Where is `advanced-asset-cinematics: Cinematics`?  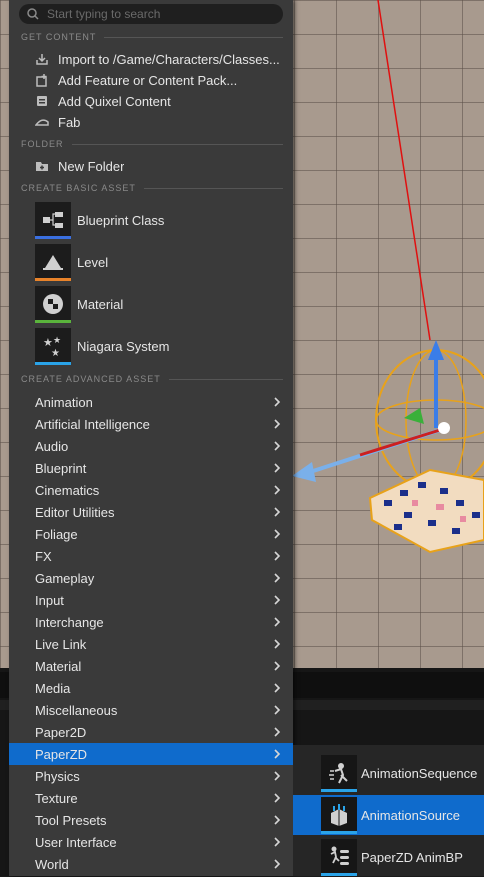 advanced-asset-cinematics: Cinematics is located at coordinates (151, 490).